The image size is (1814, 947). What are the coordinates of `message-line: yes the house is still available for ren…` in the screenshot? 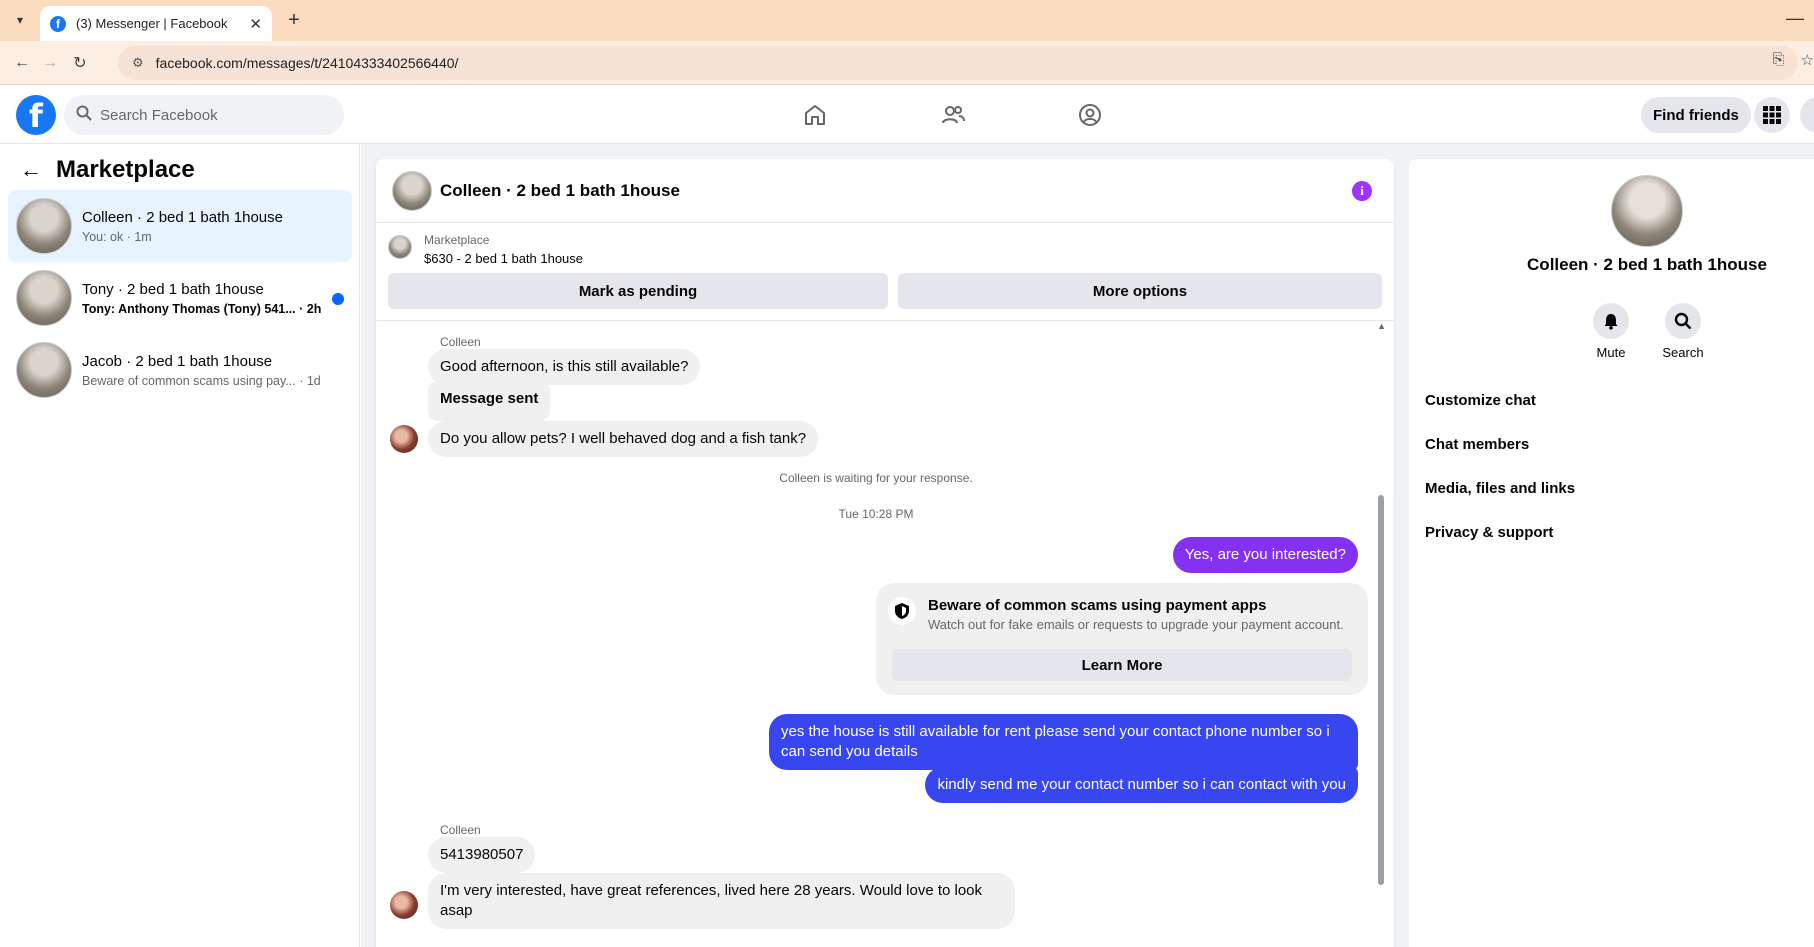 It's located at (1055, 731).